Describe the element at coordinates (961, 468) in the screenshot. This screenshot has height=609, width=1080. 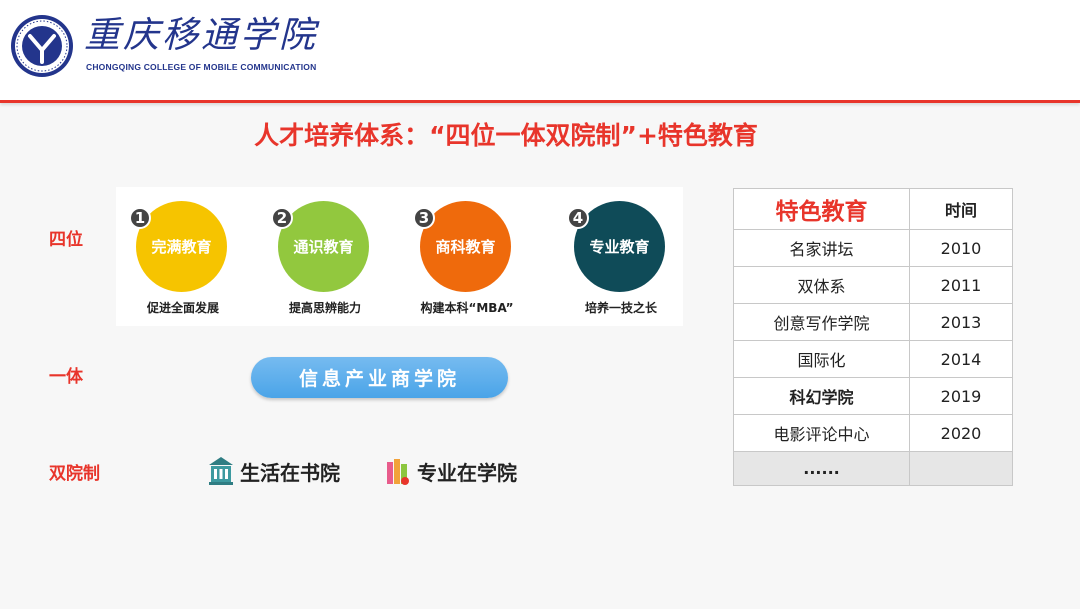
I see `table-cell-year` at that location.